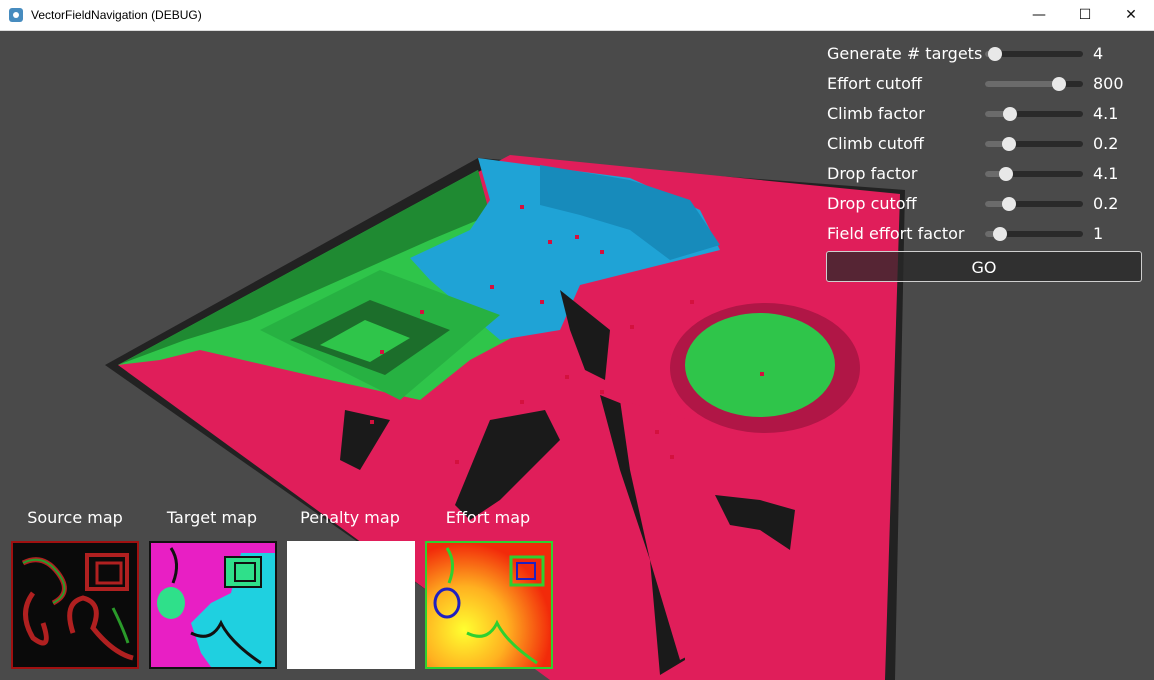 The width and height of the screenshot is (1154, 680). Describe the element at coordinates (875, 143) in the screenshot. I see `setting-label: Climb cutoff` at that location.